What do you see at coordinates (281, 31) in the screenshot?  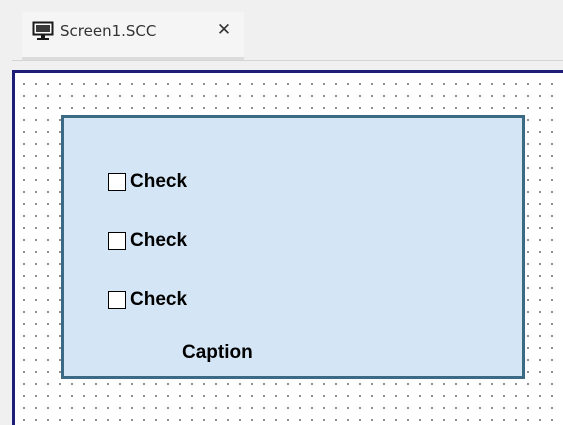 I see `tab-strip: Screen1.SCC ✕` at bounding box center [281, 31].